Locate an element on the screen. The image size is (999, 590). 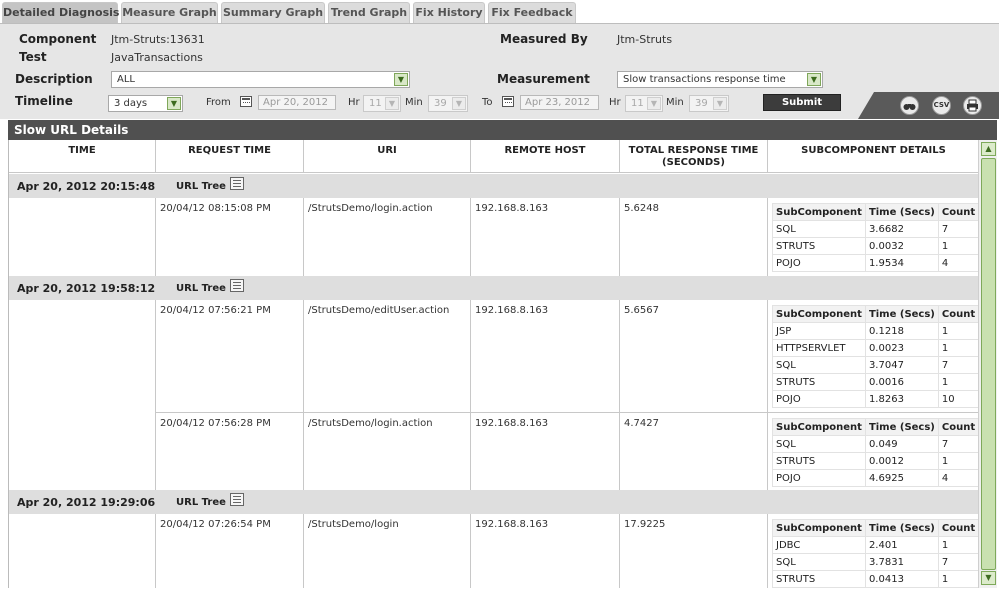
subcomponent-row: SQL 0.049 7 is located at coordinates (875, 444).